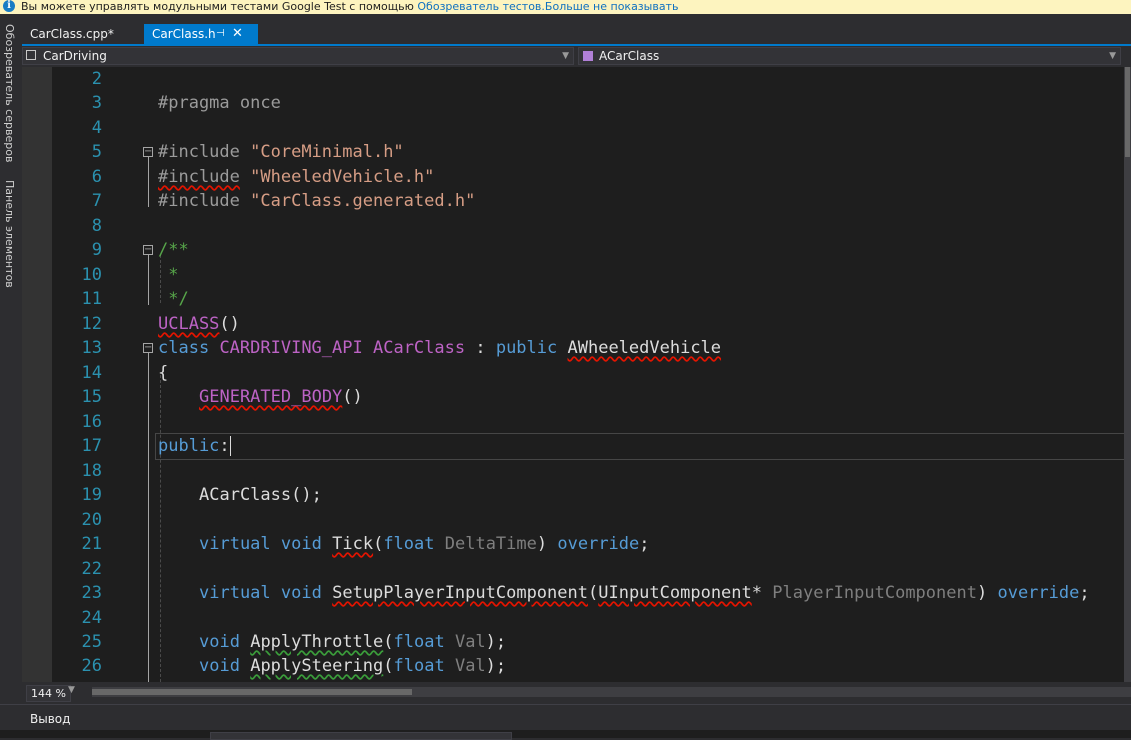 This screenshot has width=1131, height=740. What do you see at coordinates (96, 79) in the screenshot?
I see `line-number: 2` at bounding box center [96, 79].